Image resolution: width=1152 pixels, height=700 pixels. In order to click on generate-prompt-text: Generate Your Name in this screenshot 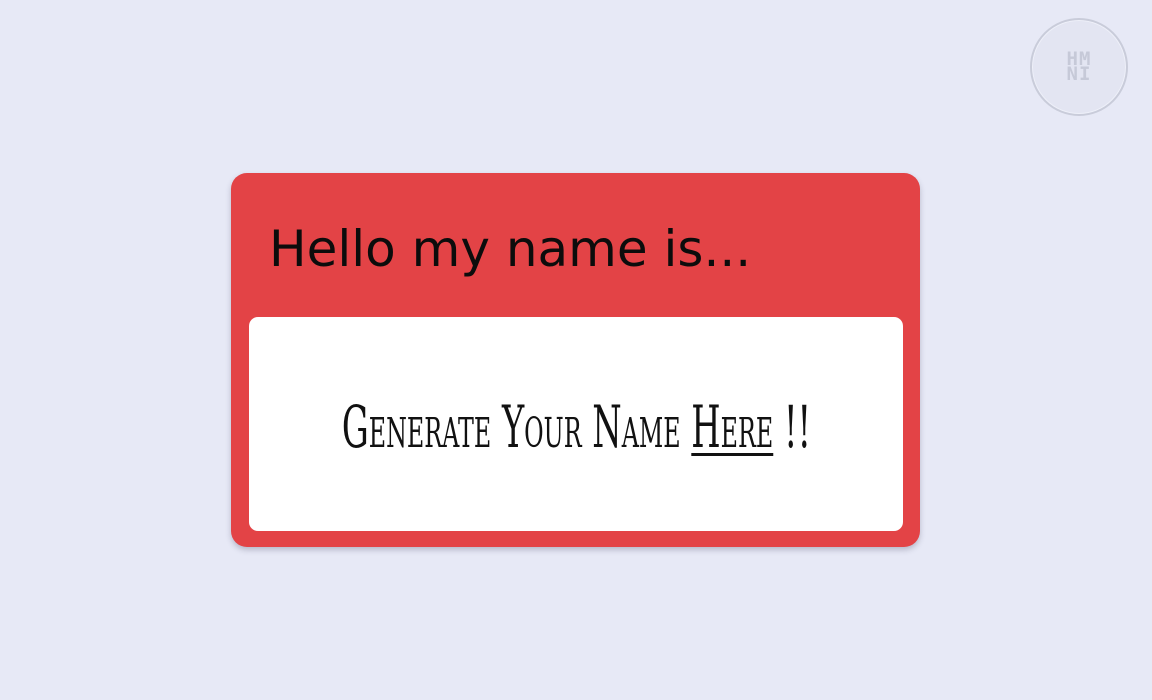, I will do `click(511, 427)`.